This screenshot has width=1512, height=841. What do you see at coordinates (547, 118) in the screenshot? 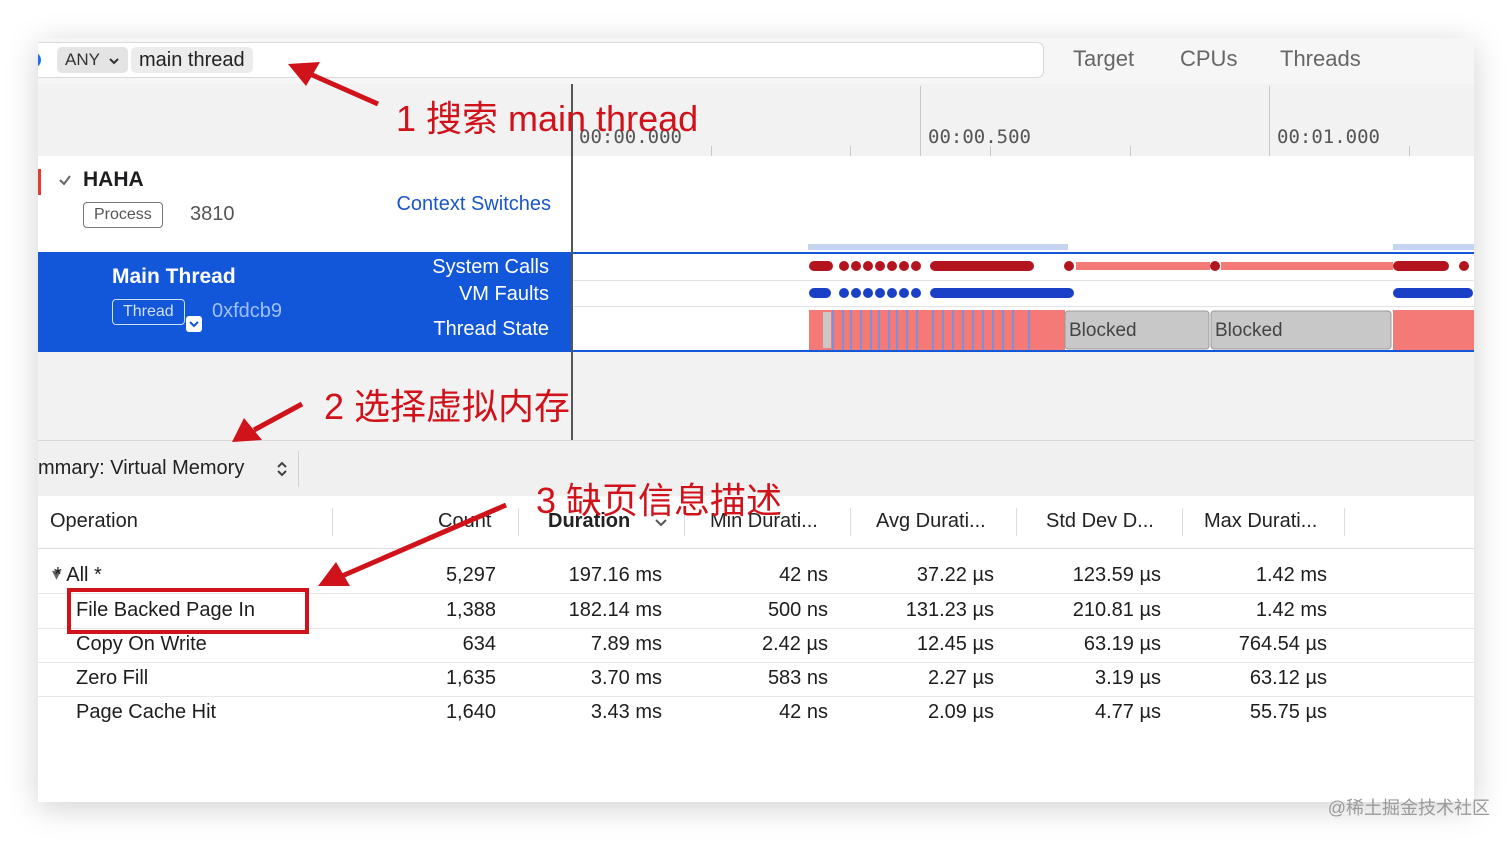
I see `annotation-step1: 1 搜索 main thread` at bounding box center [547, 118].